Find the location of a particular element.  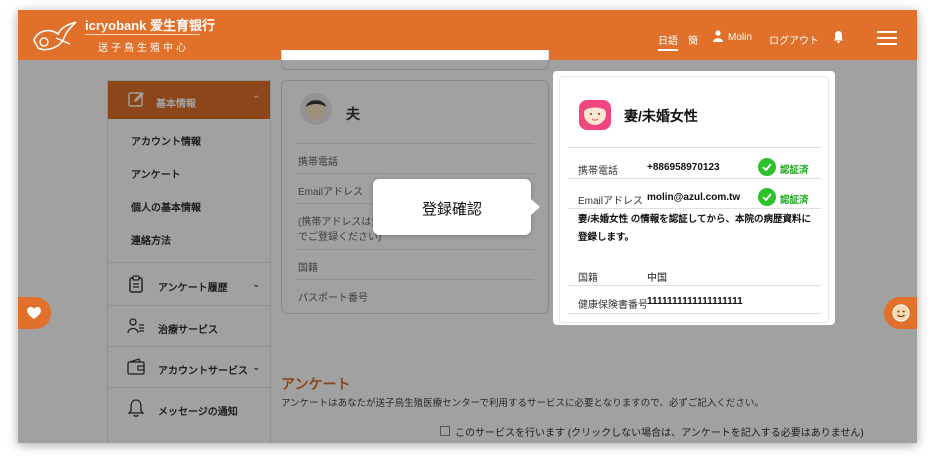

label-insurance: 健康保険書番号 is located at coordinates (613, 305).